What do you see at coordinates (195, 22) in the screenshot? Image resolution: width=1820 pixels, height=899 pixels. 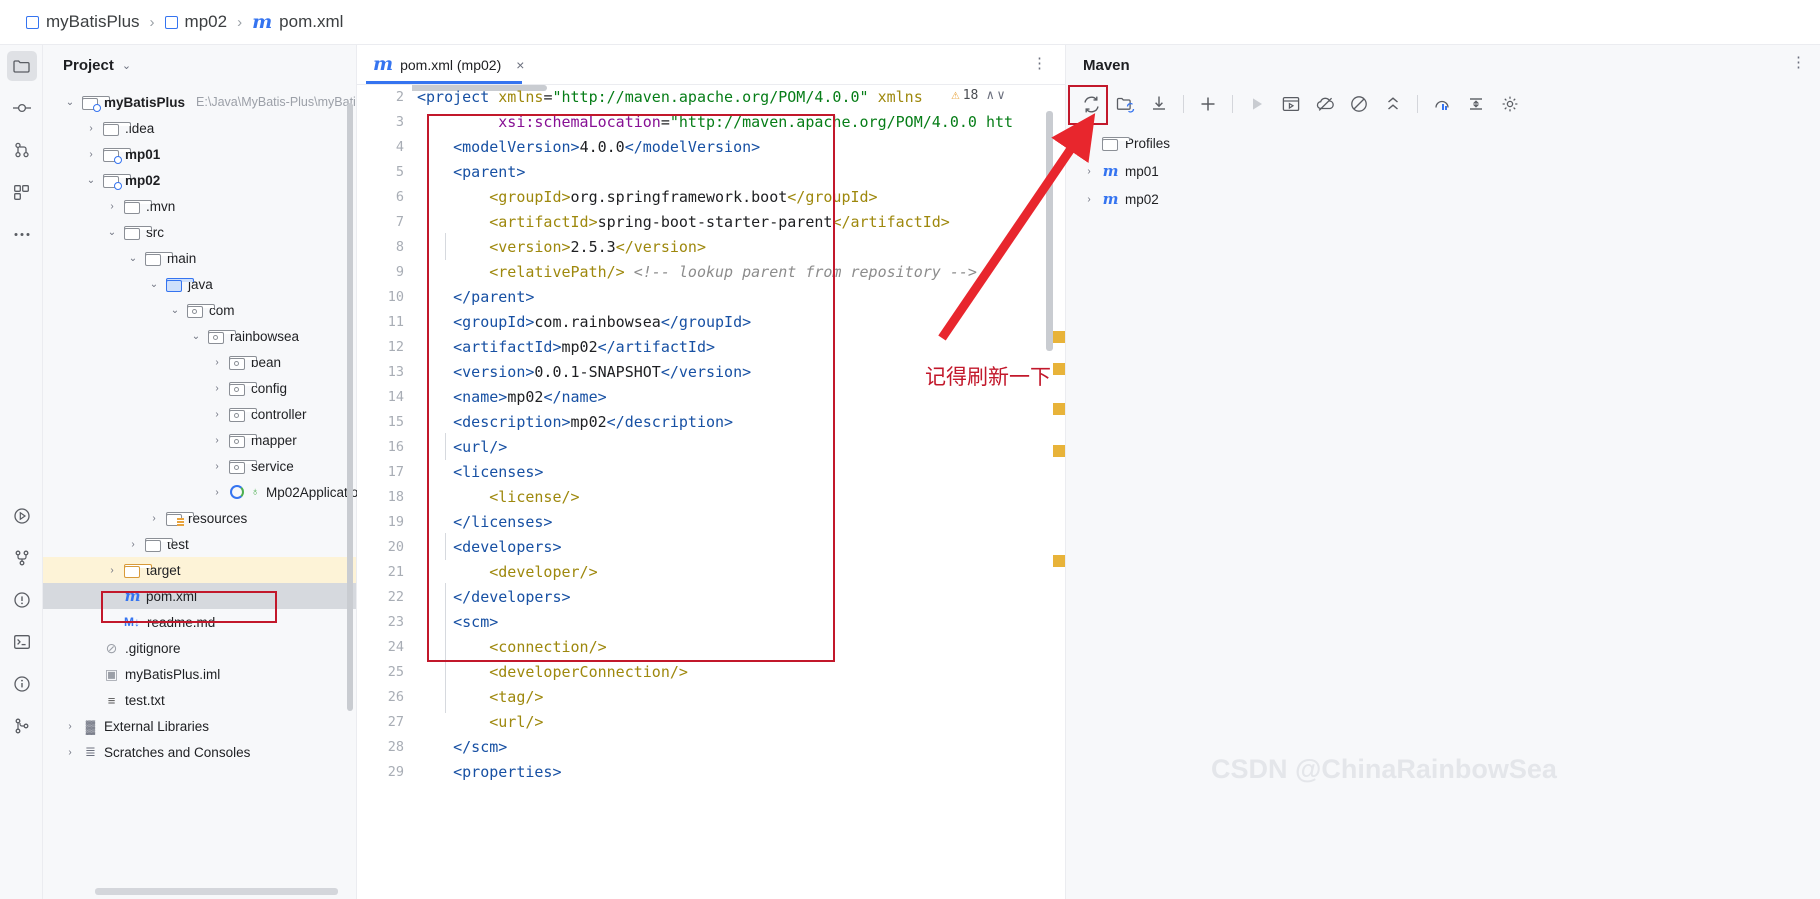 I see `breadcrumb-item-module: mp02` at bounding box center [195, 22].